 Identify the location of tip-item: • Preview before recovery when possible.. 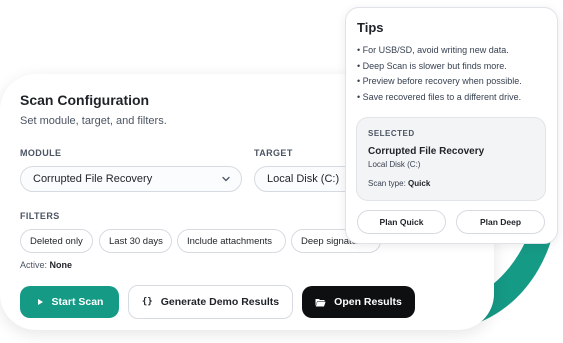
(439, 81).